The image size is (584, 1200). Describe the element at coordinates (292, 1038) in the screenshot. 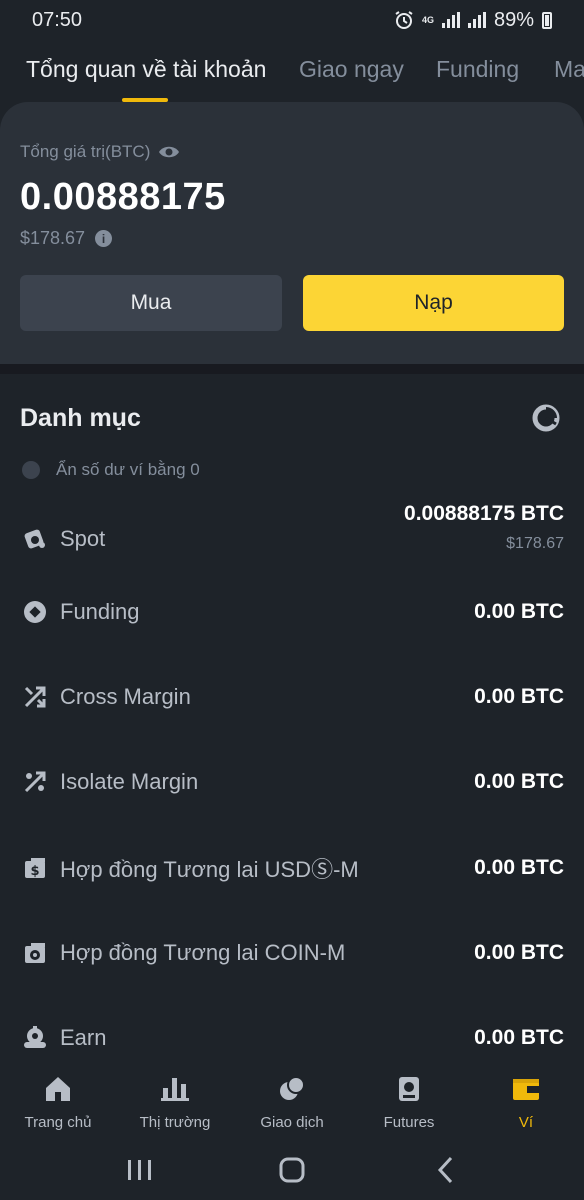

I see `account-row-earn: Earn 0.00 BTC` at that location.